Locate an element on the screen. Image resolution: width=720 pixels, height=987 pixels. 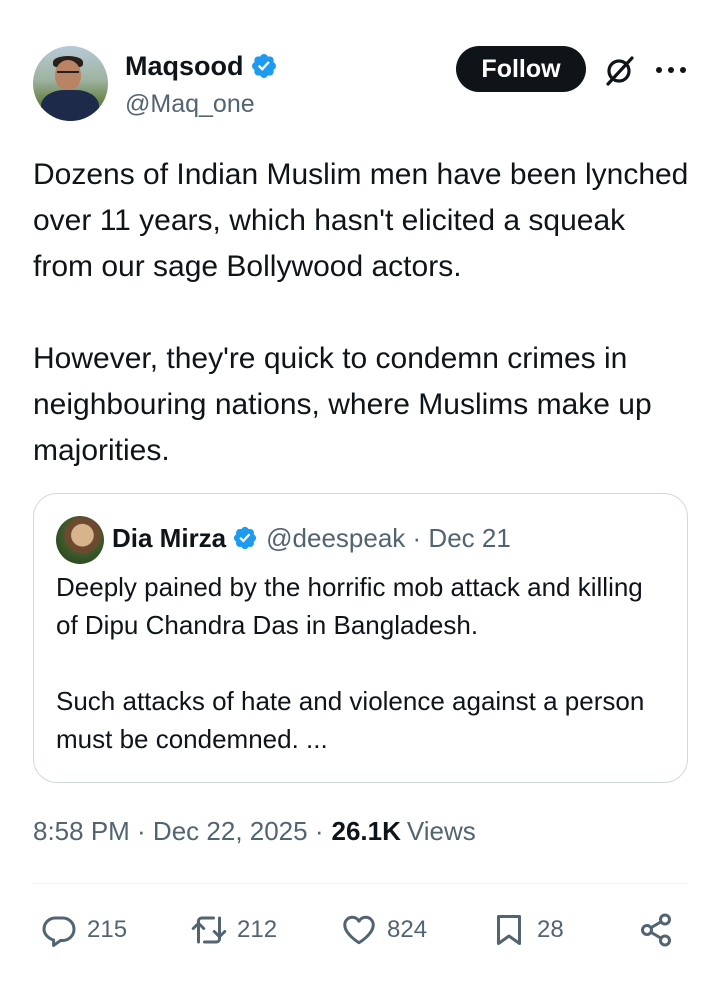
bookmark-button: 28 is located at coordinates (527, 930).